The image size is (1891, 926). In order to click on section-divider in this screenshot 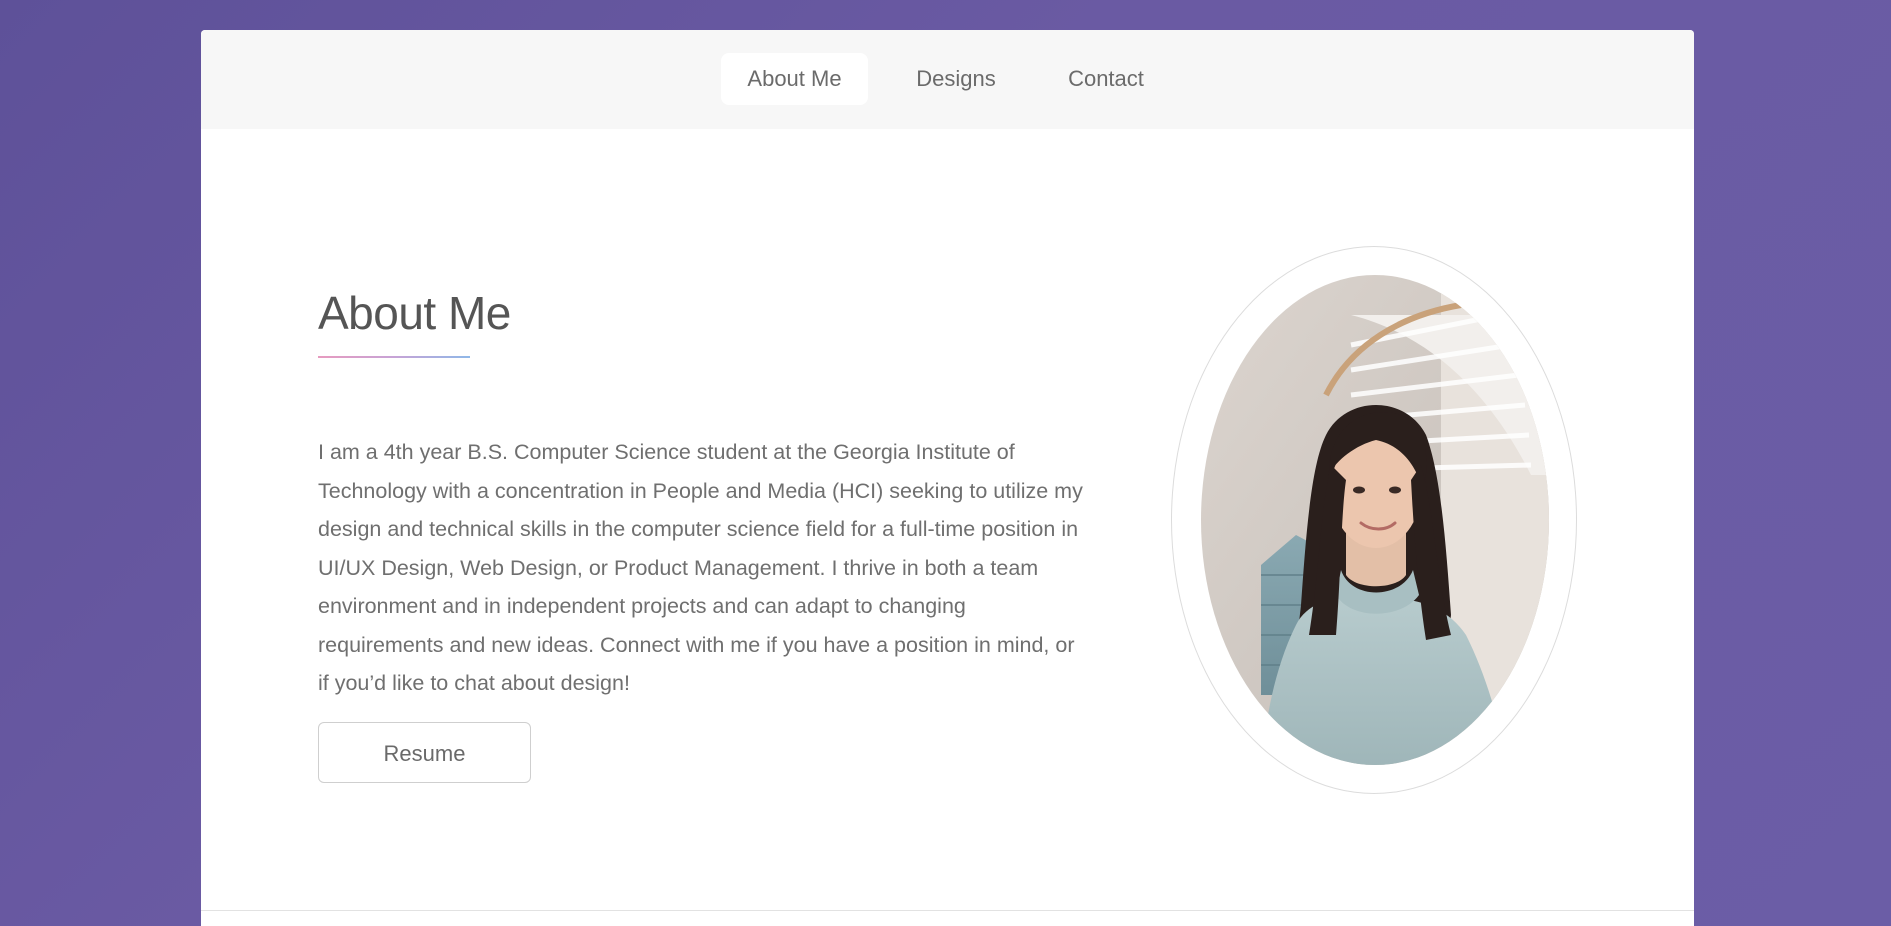, I will do `click(947, 910)`.